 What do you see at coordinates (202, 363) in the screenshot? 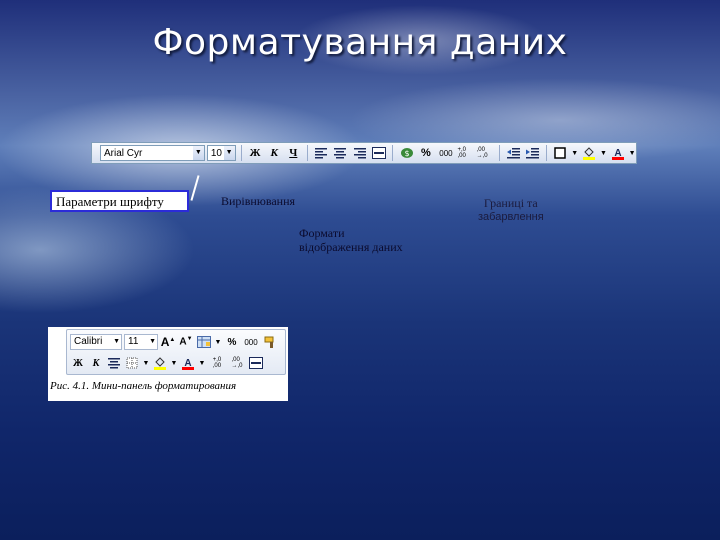
I see `mini-font-color-dropdown: ▼` at bounding box center [202, 363].